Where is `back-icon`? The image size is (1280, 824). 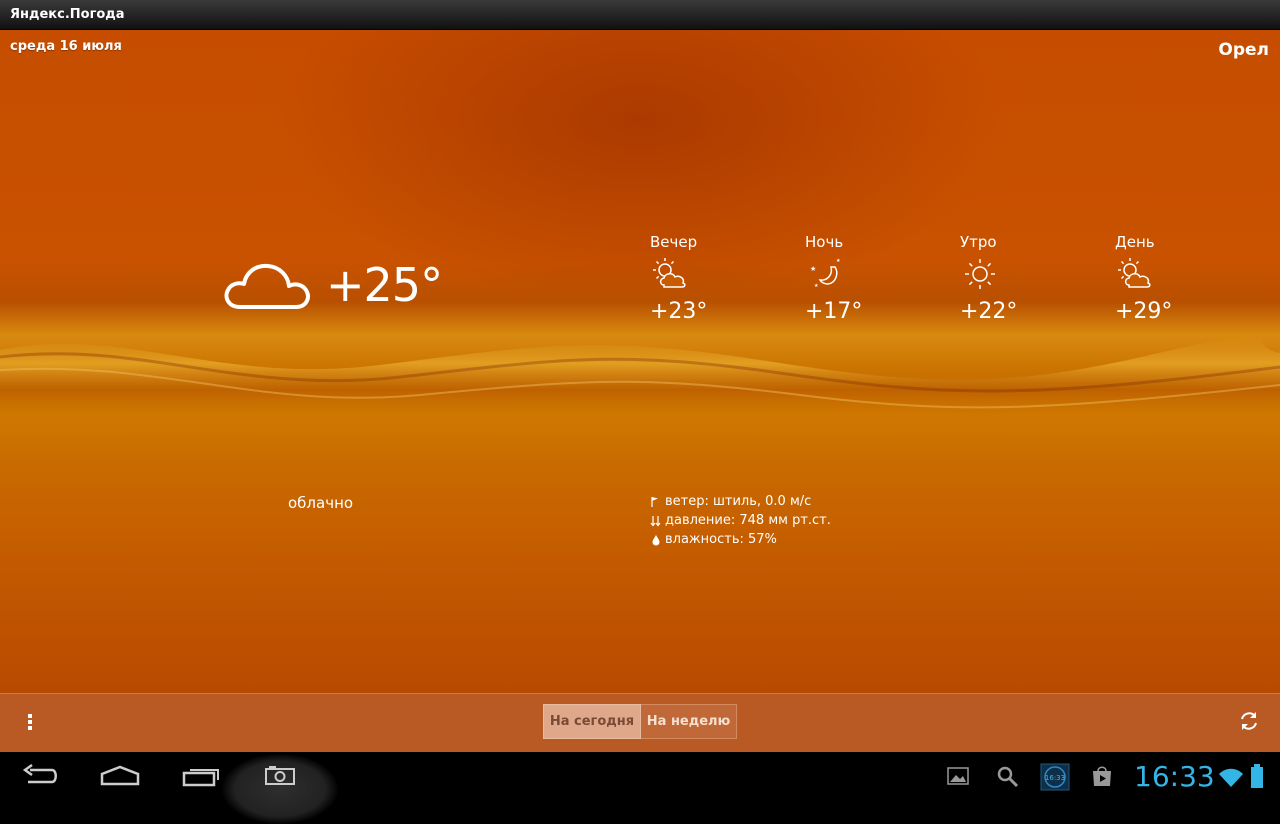 back-icon is located at coordinates (40, 776).